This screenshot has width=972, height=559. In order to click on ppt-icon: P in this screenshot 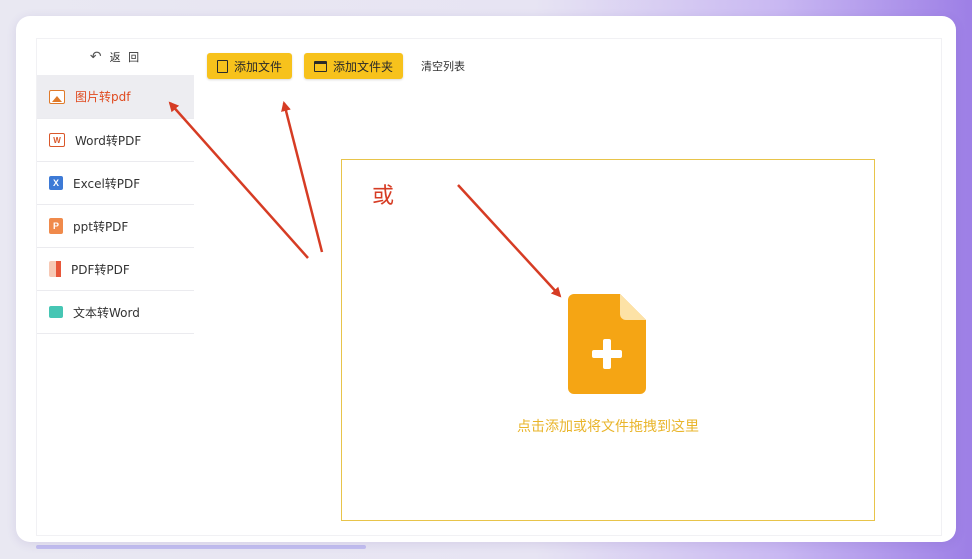, I will do `click(56, 226)`.